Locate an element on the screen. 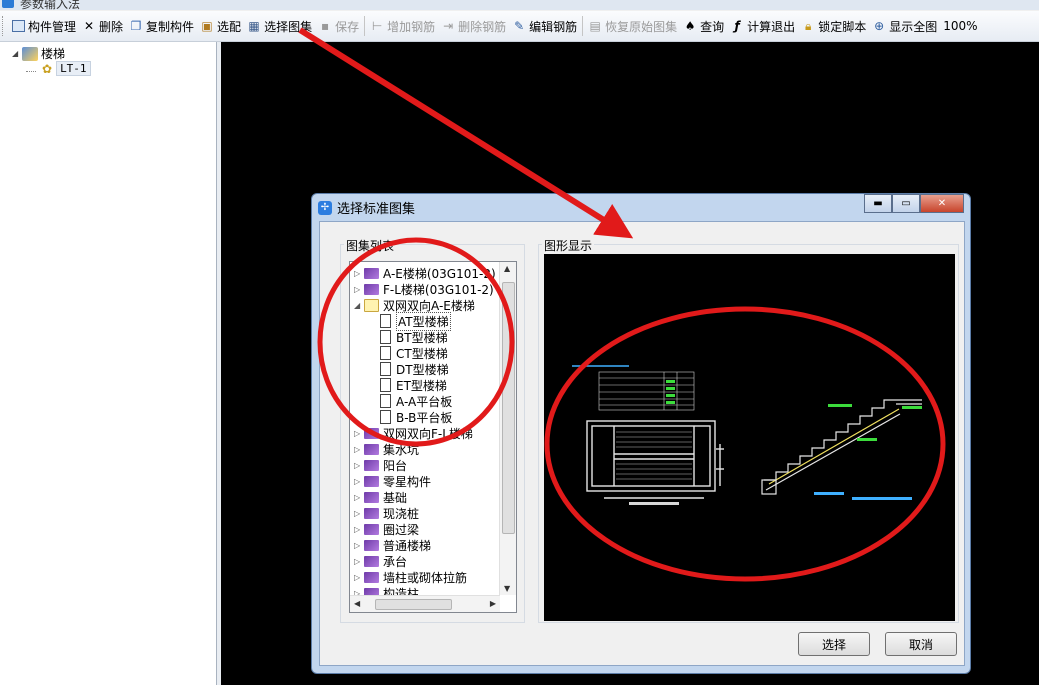 The image size is (1039, 685). list-vertical-scrollbar: ▲ ▼ is located at coordinates (507, 428).